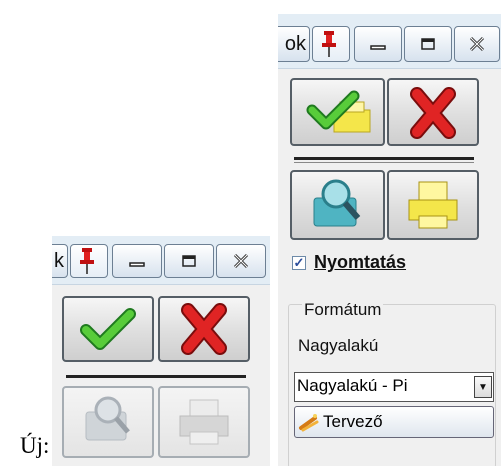 The image size is (501, 466). I want to click on ok-label-fragment: ok, so click(295, 44).